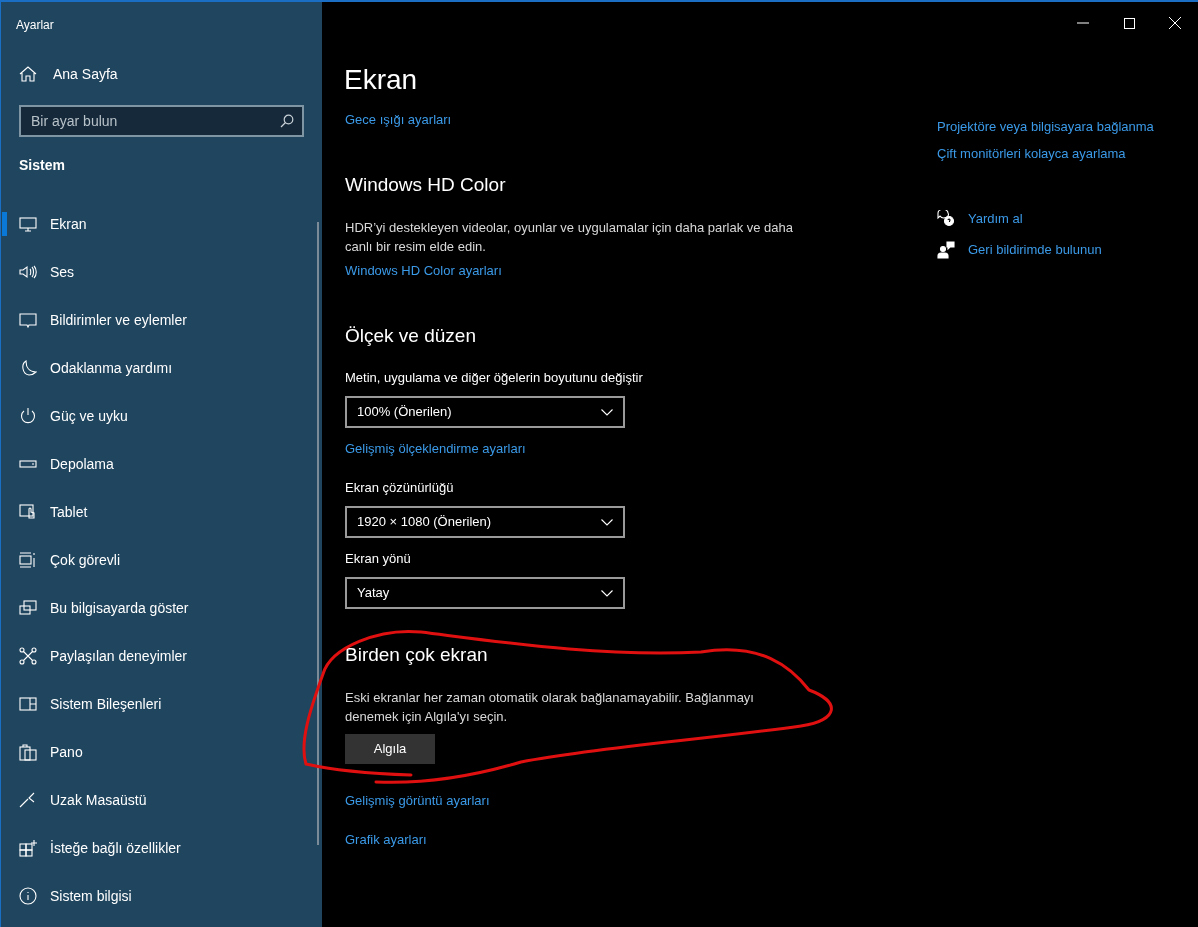 Image resolution: width=1198 pixels, height=927 pixels. Describe the element at coordinates (381, 80) in the screenshot. I see `page-title: Ekran` at that location.